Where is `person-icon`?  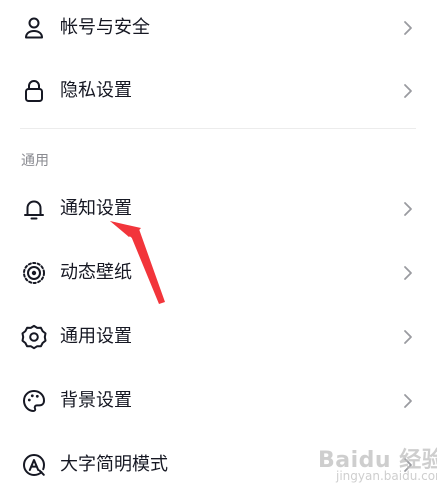 person-icon is located at coordinates (34, 28).